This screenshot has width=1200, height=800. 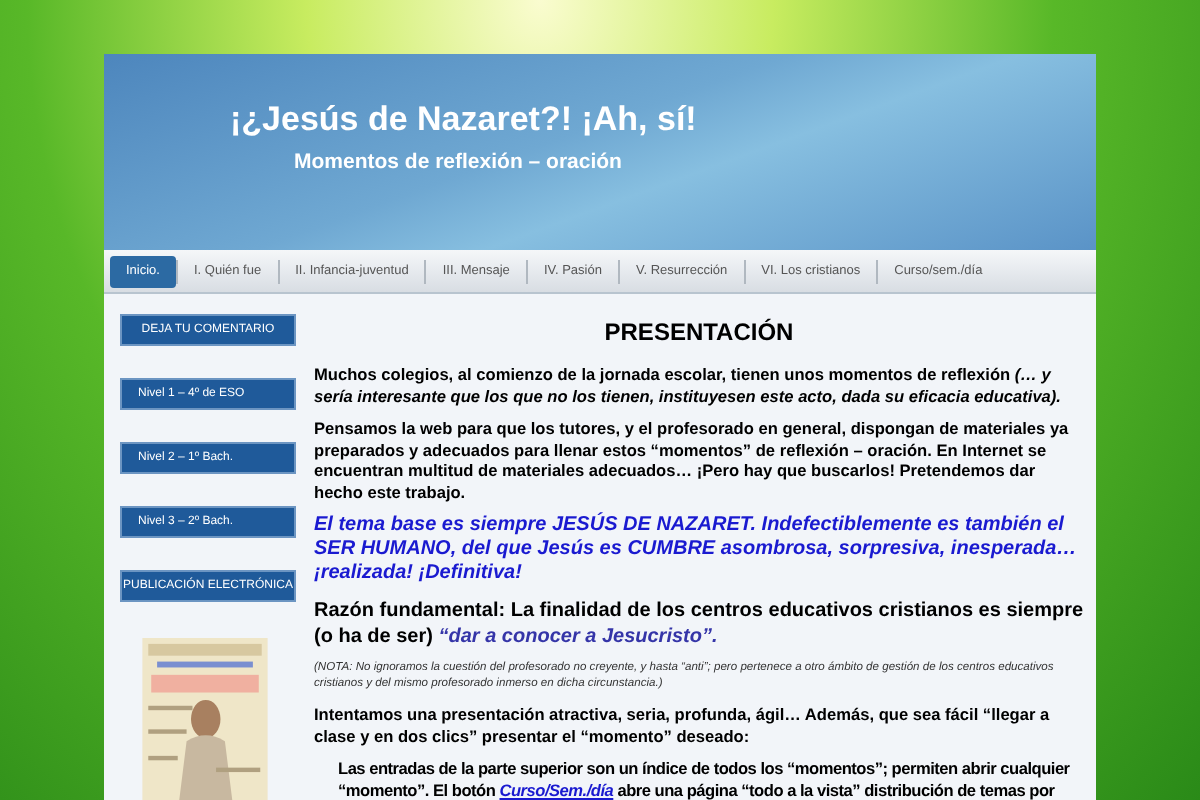 What do you see at coordinates (699, 624) in the screenshot?
I see `paragraph: Razón fundamental: La finalidad de los centros educativos cristianos es siempre (o ha de ser) “dar a conocer a Jesucristo”.` at bounding box center [699, 624].